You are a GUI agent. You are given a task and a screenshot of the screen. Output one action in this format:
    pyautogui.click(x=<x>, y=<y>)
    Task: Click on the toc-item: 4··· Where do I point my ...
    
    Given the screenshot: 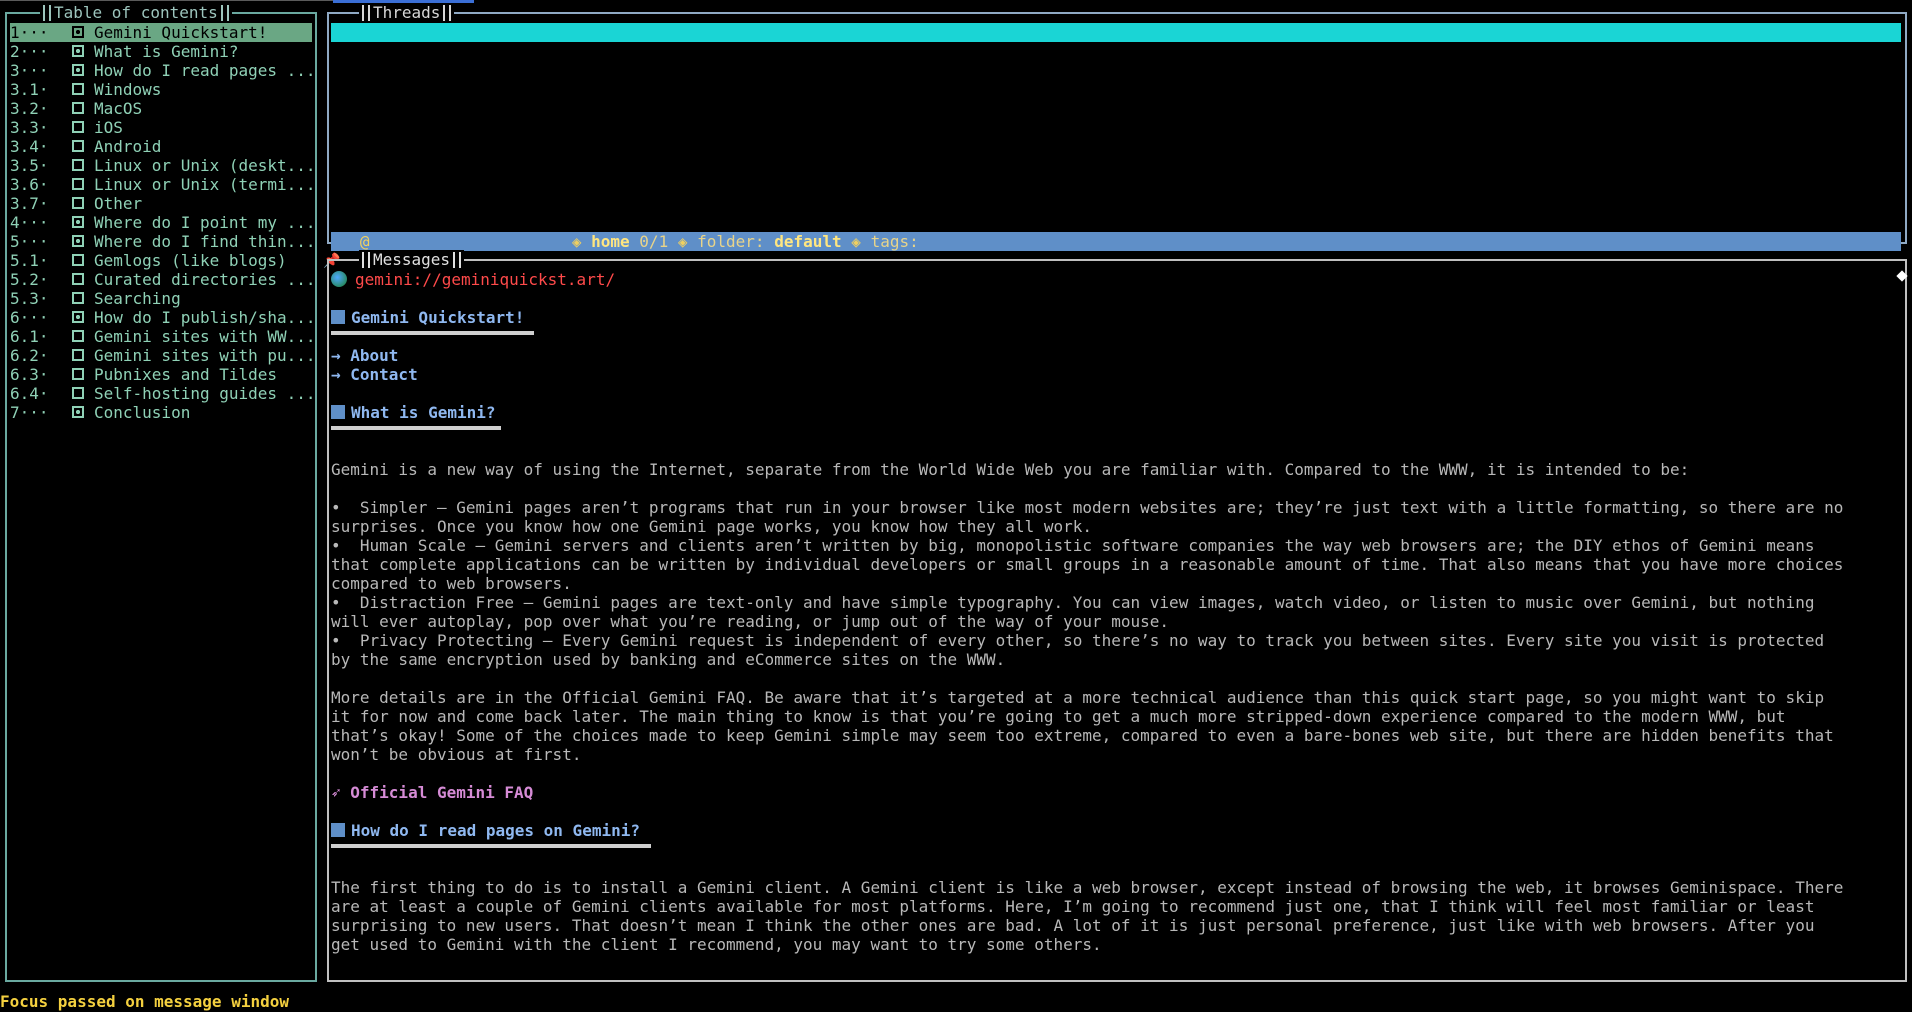 What is the action you would take?
    pyautogui.click(x=161, y=222)
    